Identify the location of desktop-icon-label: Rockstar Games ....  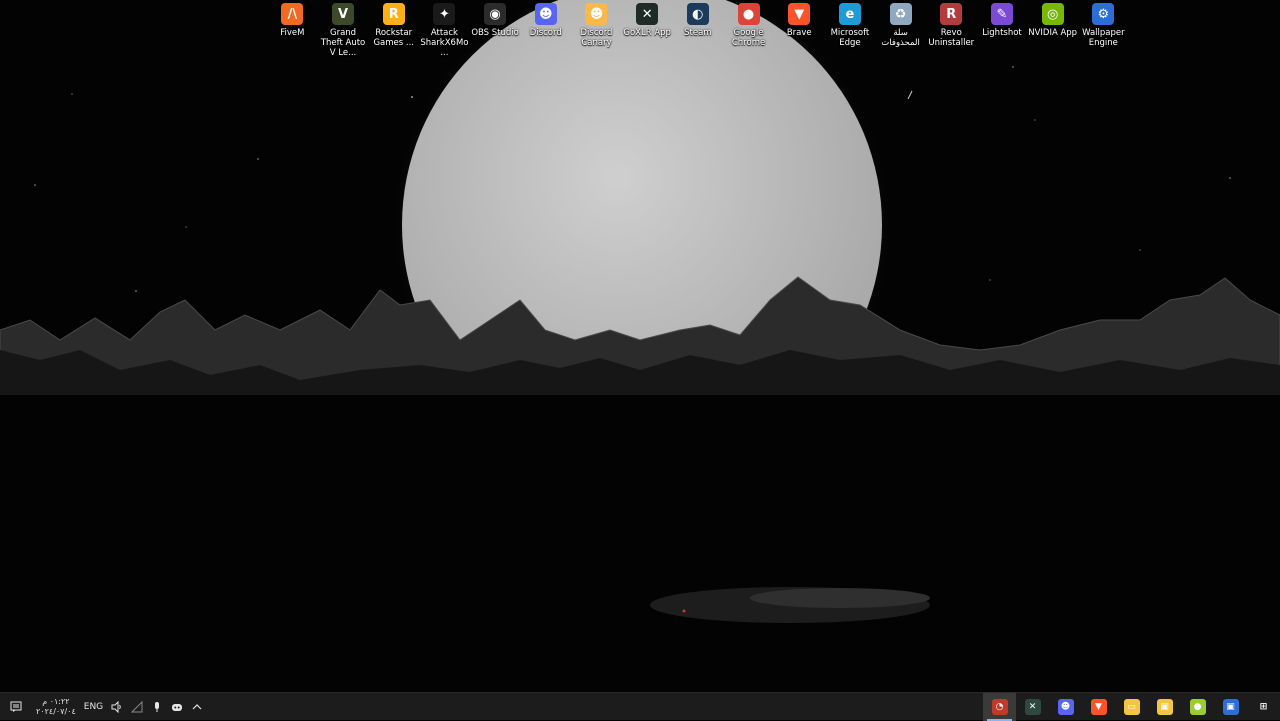
(393, 38).